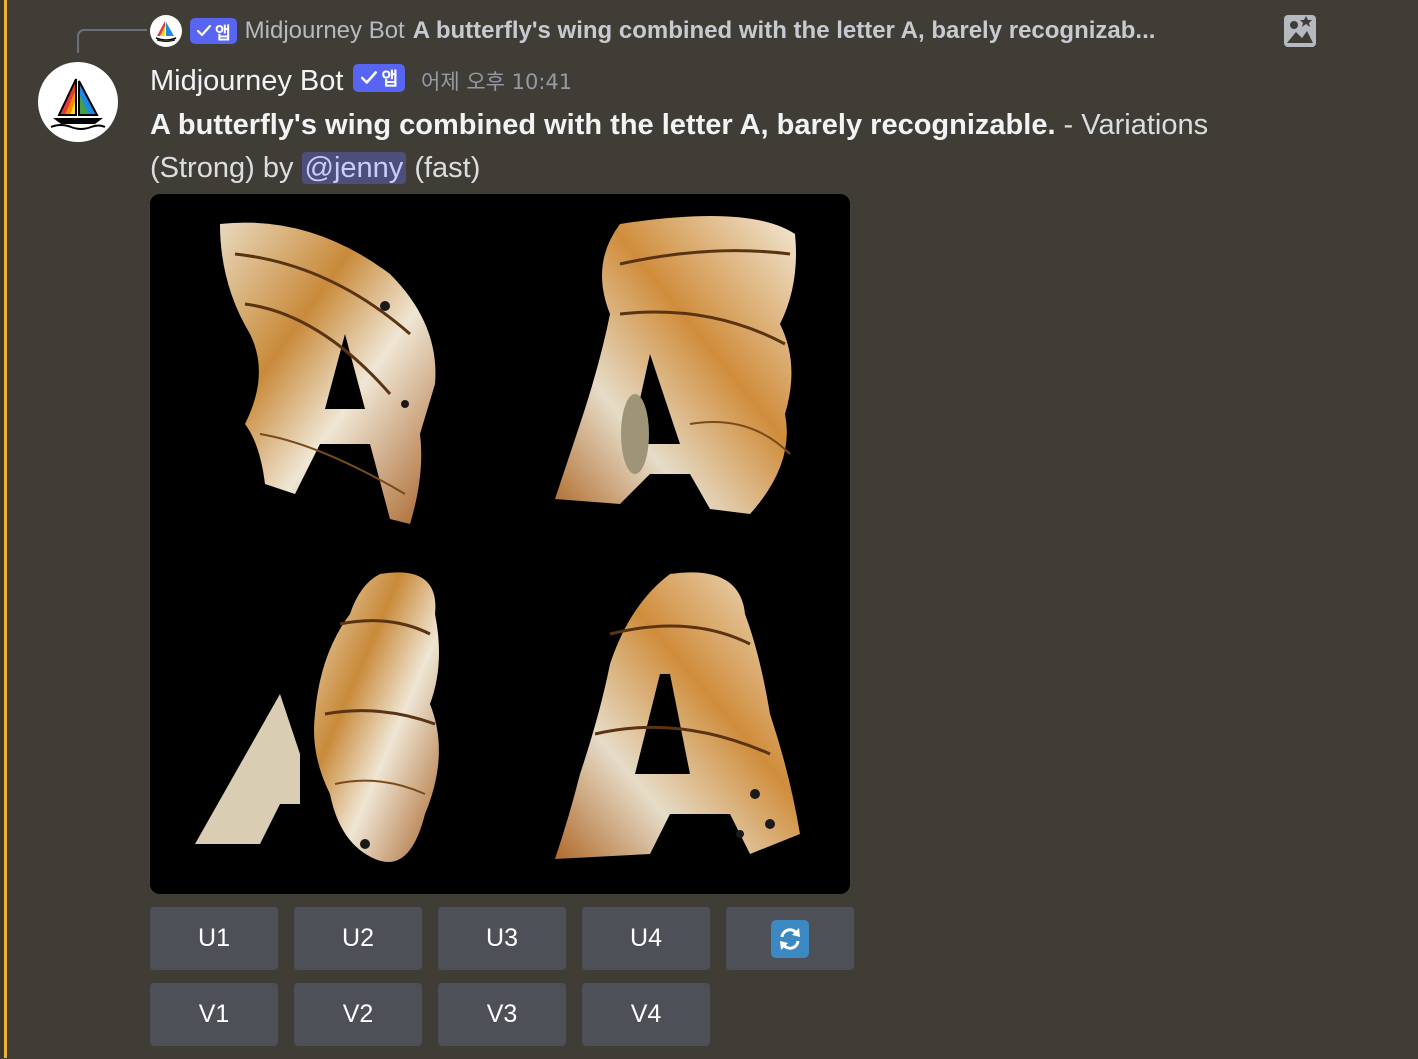 Image resolution: width=1418 pixels, height=1059 pixels. What do you see at coordinates (112, 41) in the screenshot?
I see `reply-connector-line` at bounding box center [112, 41].